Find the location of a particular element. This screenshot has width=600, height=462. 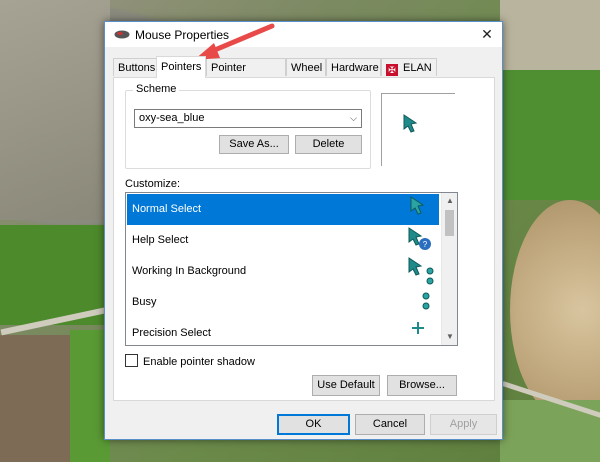

help-pointer-icon: ? is located at coordinates (419, 238).